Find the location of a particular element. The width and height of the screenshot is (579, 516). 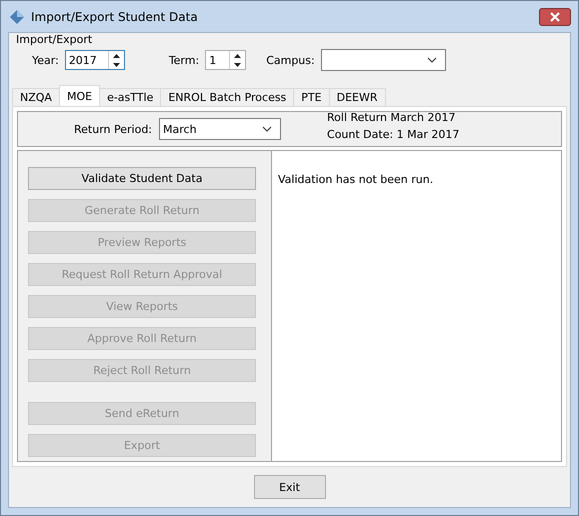

close-button is located at coordinates (555, 17).